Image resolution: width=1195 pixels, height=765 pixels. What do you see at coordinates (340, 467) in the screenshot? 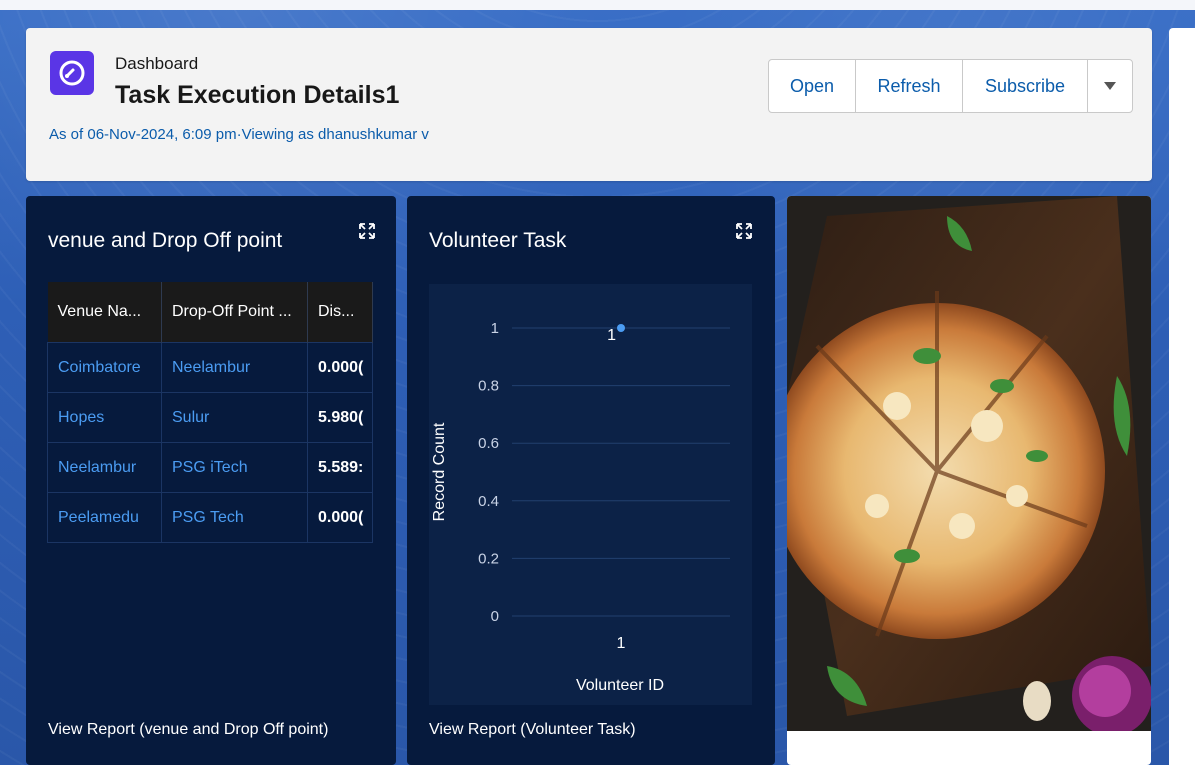
I see `distance-cell: 5.589:` at bounding box center [340, 467].